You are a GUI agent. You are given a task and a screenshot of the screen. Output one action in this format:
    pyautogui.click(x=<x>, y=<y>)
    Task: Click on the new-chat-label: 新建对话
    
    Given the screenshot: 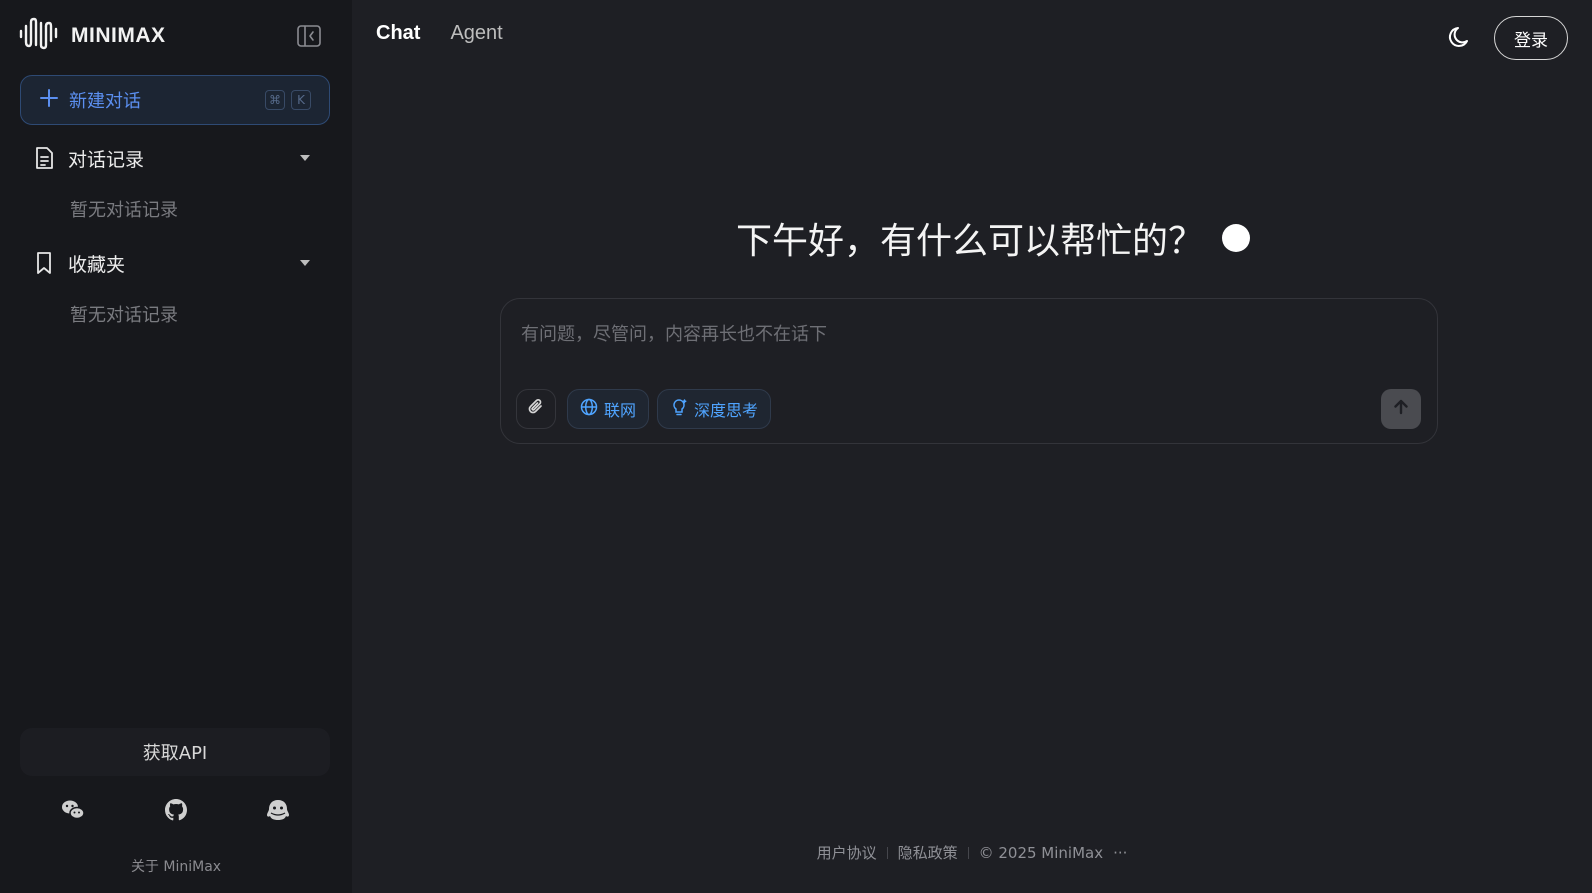 What is the action you would take?
    pyautogui.click(x=105, y=101)
    